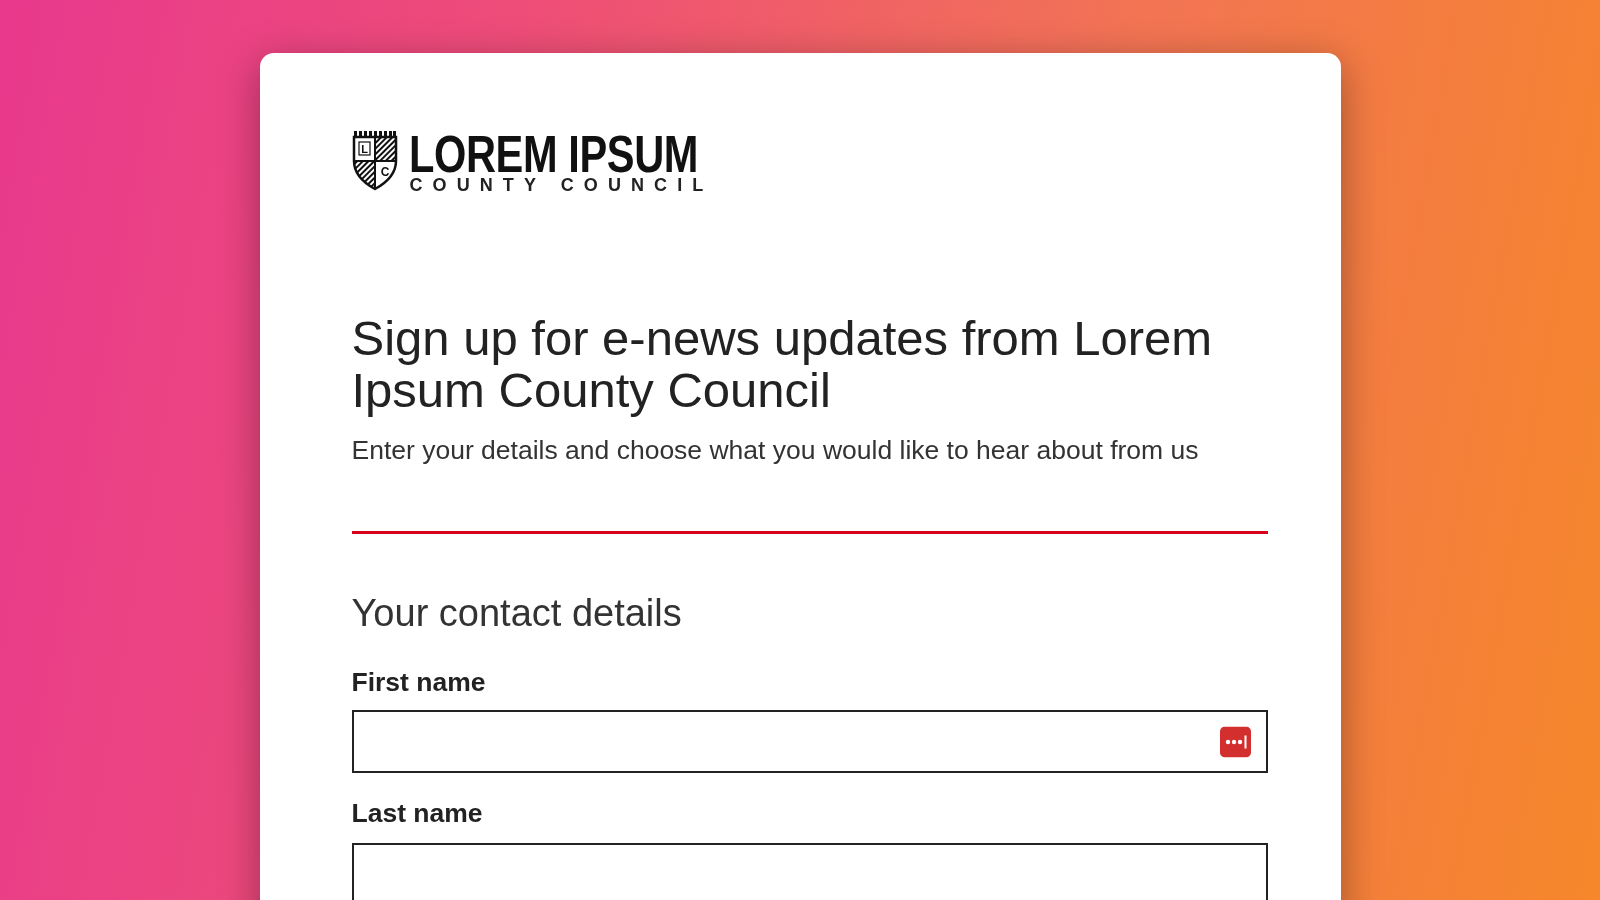 The image size is (1600, 900). Describe the element at coordinates (553, 154) in the screenshot. I see `logo-wordmark: LOREM IPSUM` at that location.